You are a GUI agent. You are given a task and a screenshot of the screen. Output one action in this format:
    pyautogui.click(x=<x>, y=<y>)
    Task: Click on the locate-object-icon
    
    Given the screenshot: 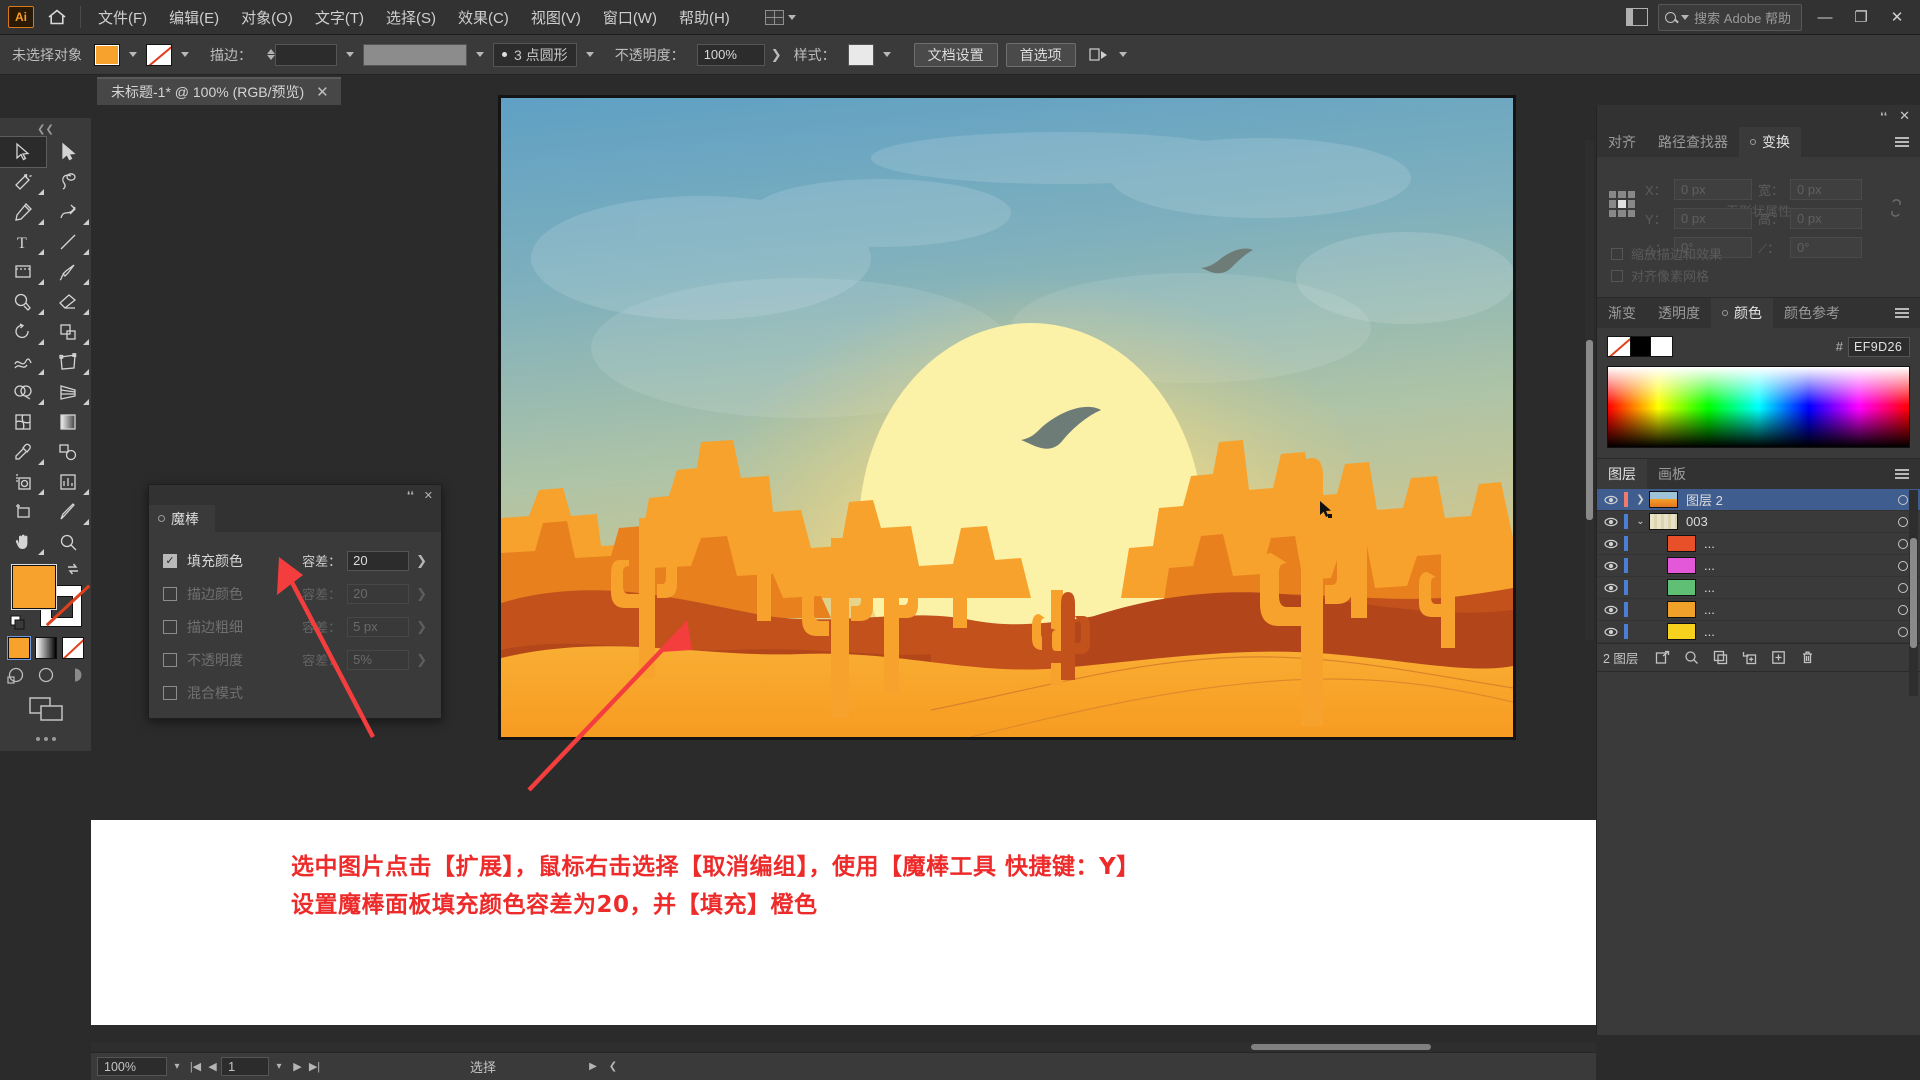 What is the action you would take?
    pyautogui.click(x=1662, y=658)
    